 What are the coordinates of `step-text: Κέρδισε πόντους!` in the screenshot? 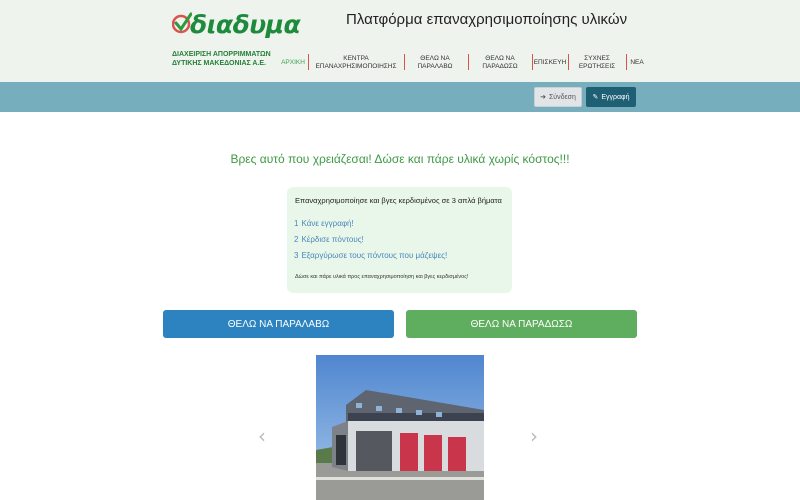 It's located at (332, 239).